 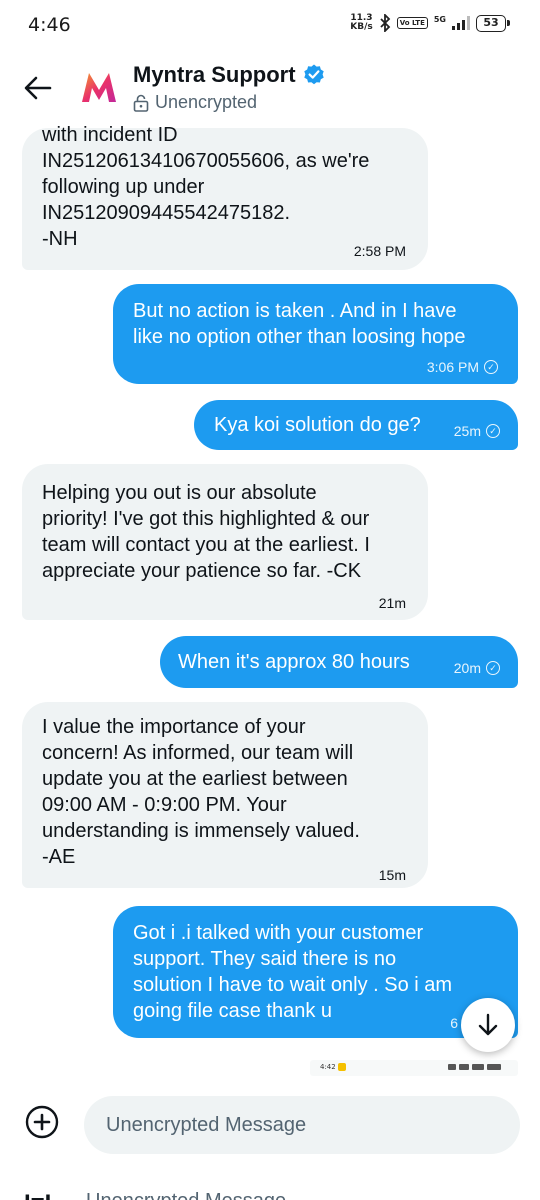 I want to click on message-time: 3:06 PM ✓, so click(x=462, y=367).